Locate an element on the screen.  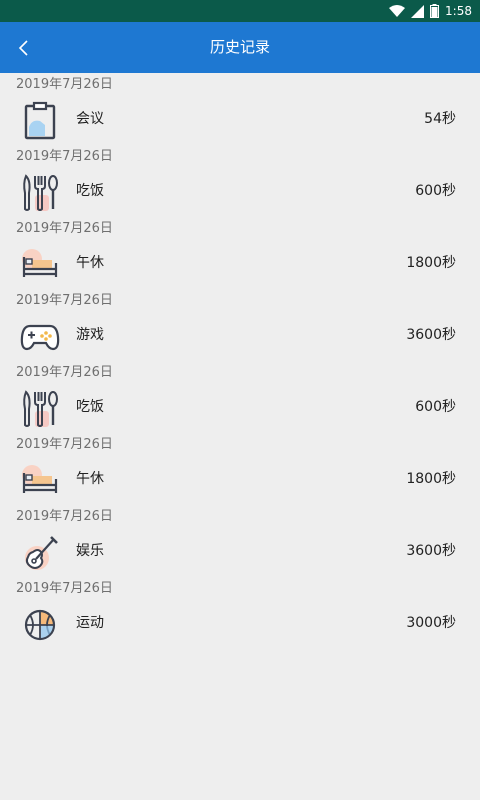
record-name: 运动 is located at coordinates (90, 623).